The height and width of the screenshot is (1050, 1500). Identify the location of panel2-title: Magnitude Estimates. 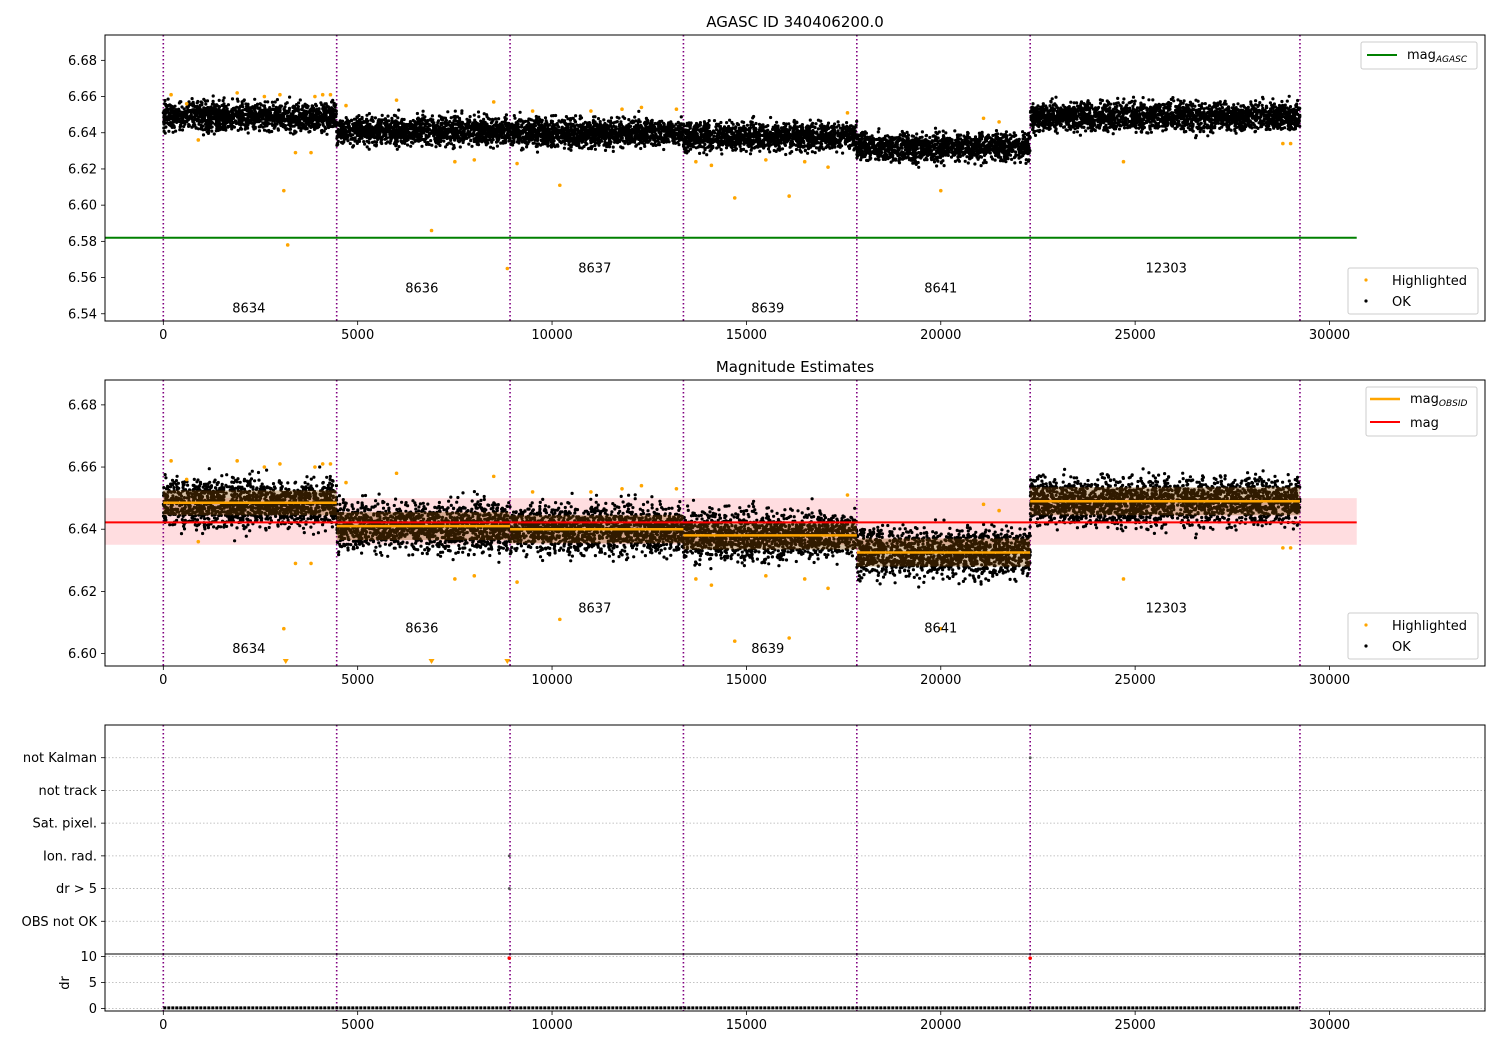
(795, 367).